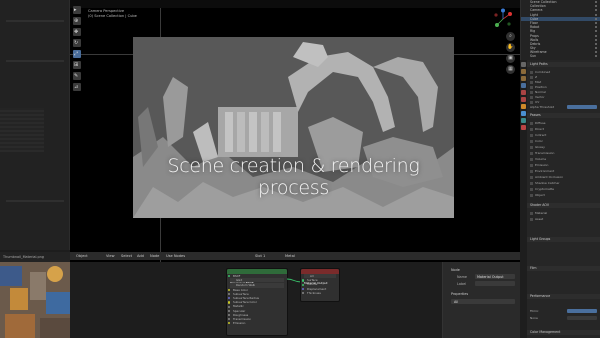 The width and height of the screenshot is (600, 338). I want to click on node-name-field: Material Output, so click(495, 276).